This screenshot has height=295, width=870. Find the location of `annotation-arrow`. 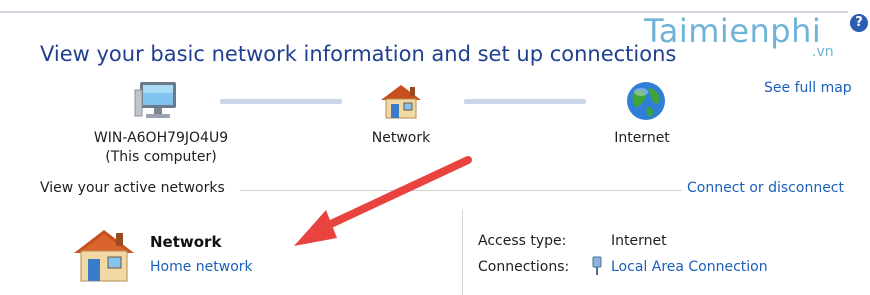

annotation-arrow is located at coordinates (383, 201).